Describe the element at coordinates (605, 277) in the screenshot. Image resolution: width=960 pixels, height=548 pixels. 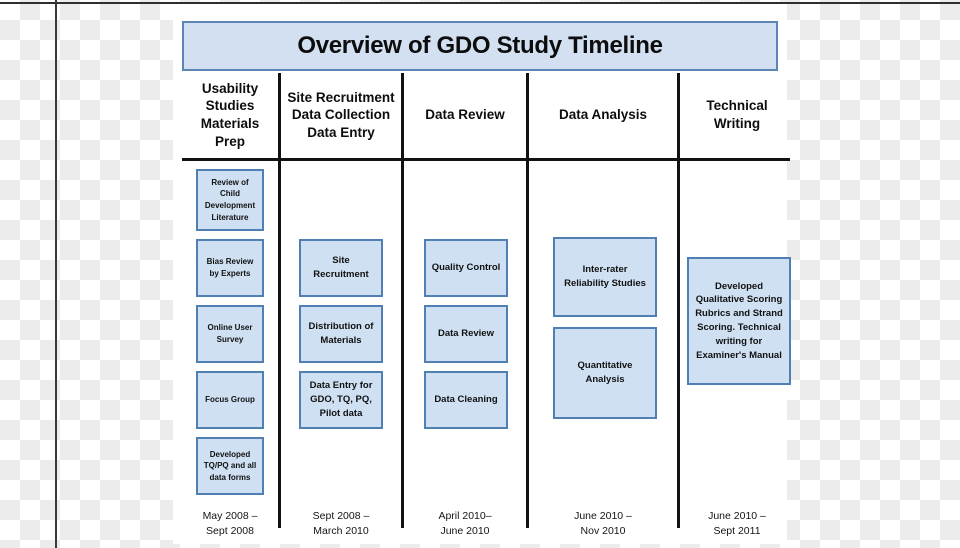
I see `node-inter-rater-reliability-studies: Inter-rater Reliability Studies` at that location.